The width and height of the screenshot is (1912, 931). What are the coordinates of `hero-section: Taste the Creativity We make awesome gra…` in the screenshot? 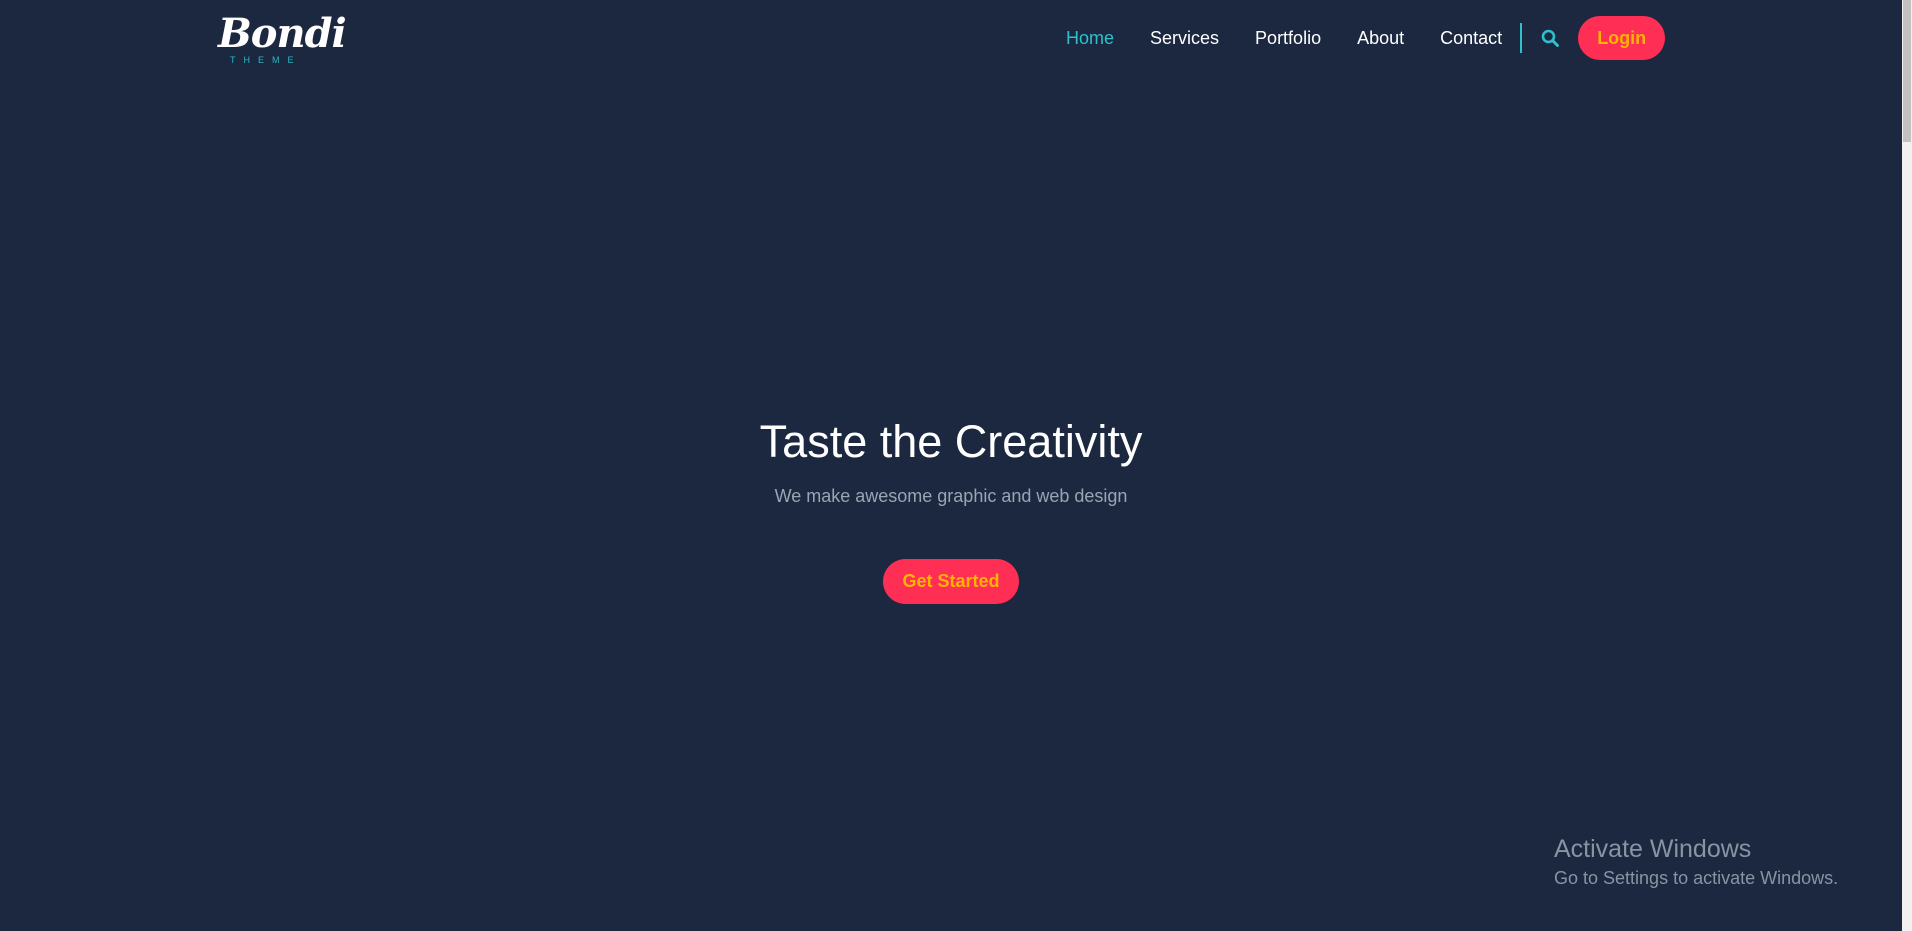 It's located at (951, 454).